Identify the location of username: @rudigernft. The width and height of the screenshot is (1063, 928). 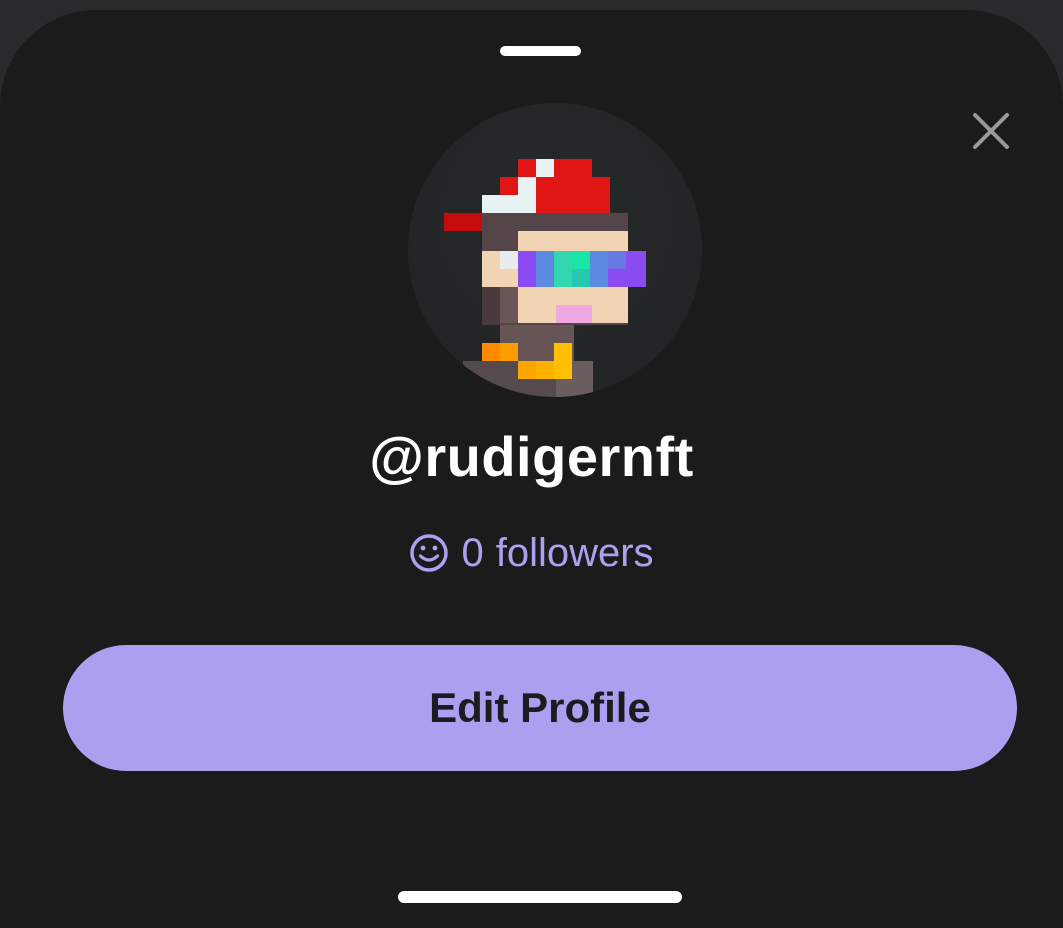
(531, 456).